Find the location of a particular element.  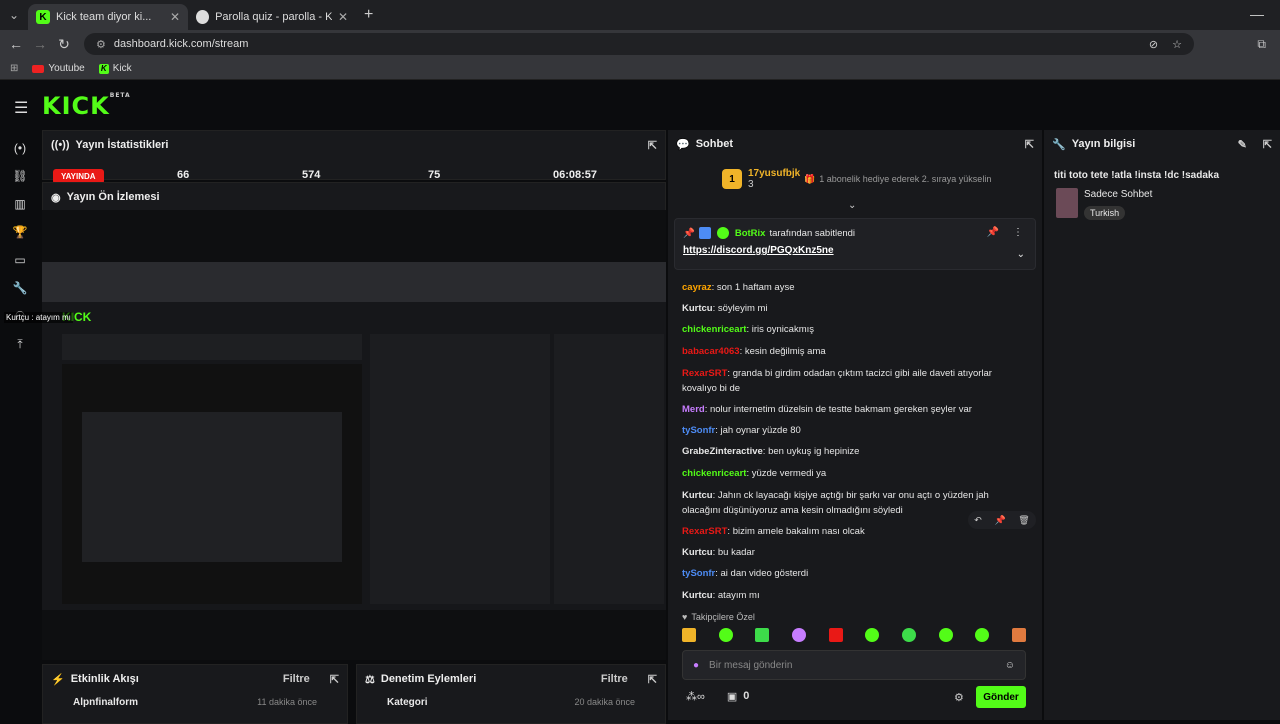

chat-message: Kurtcu: söyleyim mi is located at coordinates (847, 308).